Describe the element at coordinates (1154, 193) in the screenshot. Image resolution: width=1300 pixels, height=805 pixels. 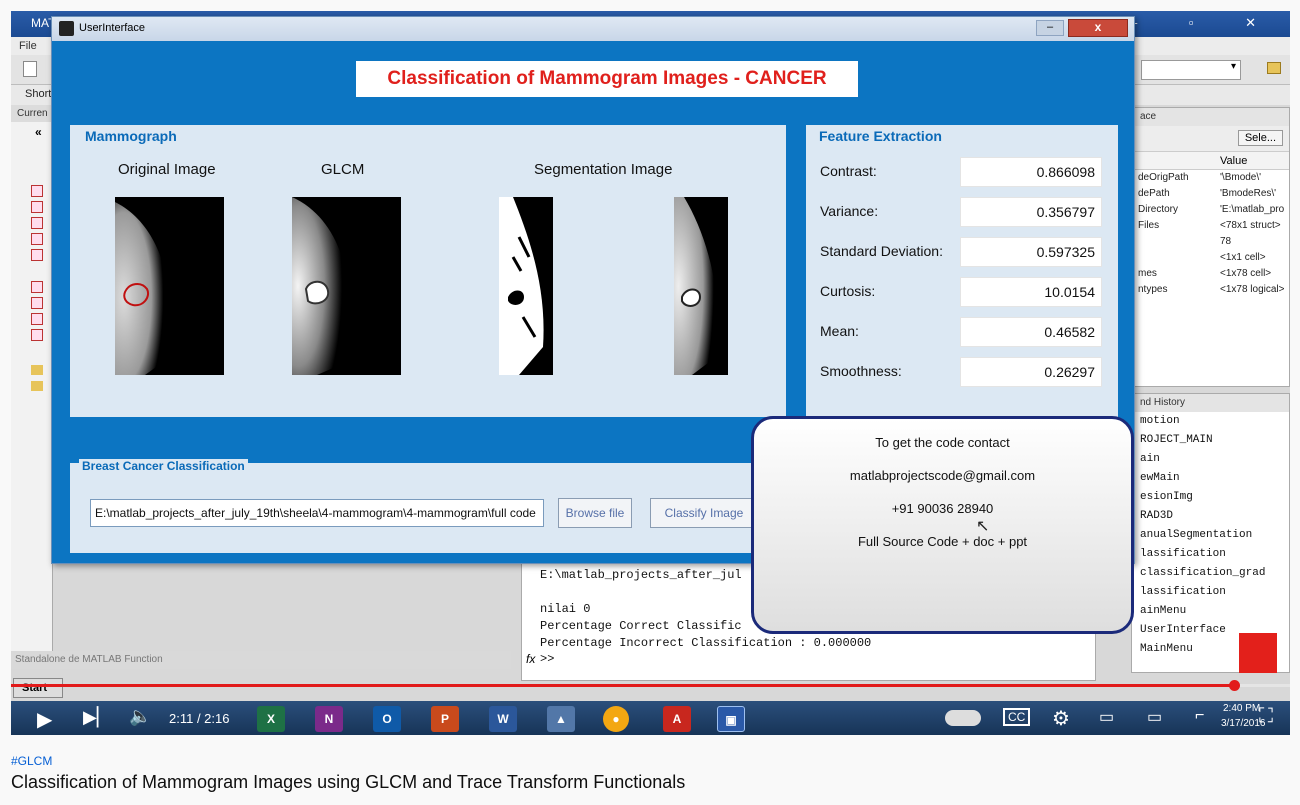
I see `workspace-var-name: dePath` at that location.